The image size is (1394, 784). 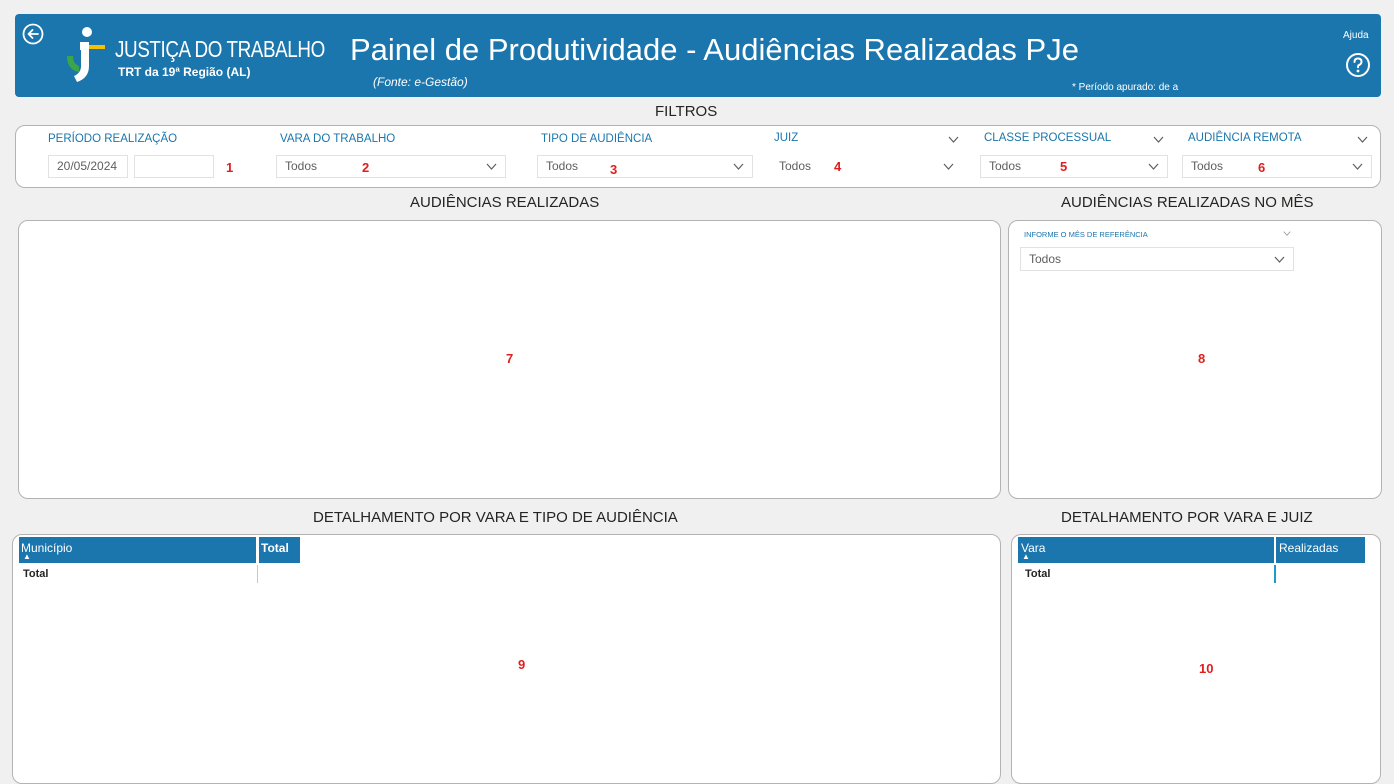 I want to click on detalhe-juiz-table-panel: Vara ▲ Realizadas Total 10, so click(x=1196, y=659).